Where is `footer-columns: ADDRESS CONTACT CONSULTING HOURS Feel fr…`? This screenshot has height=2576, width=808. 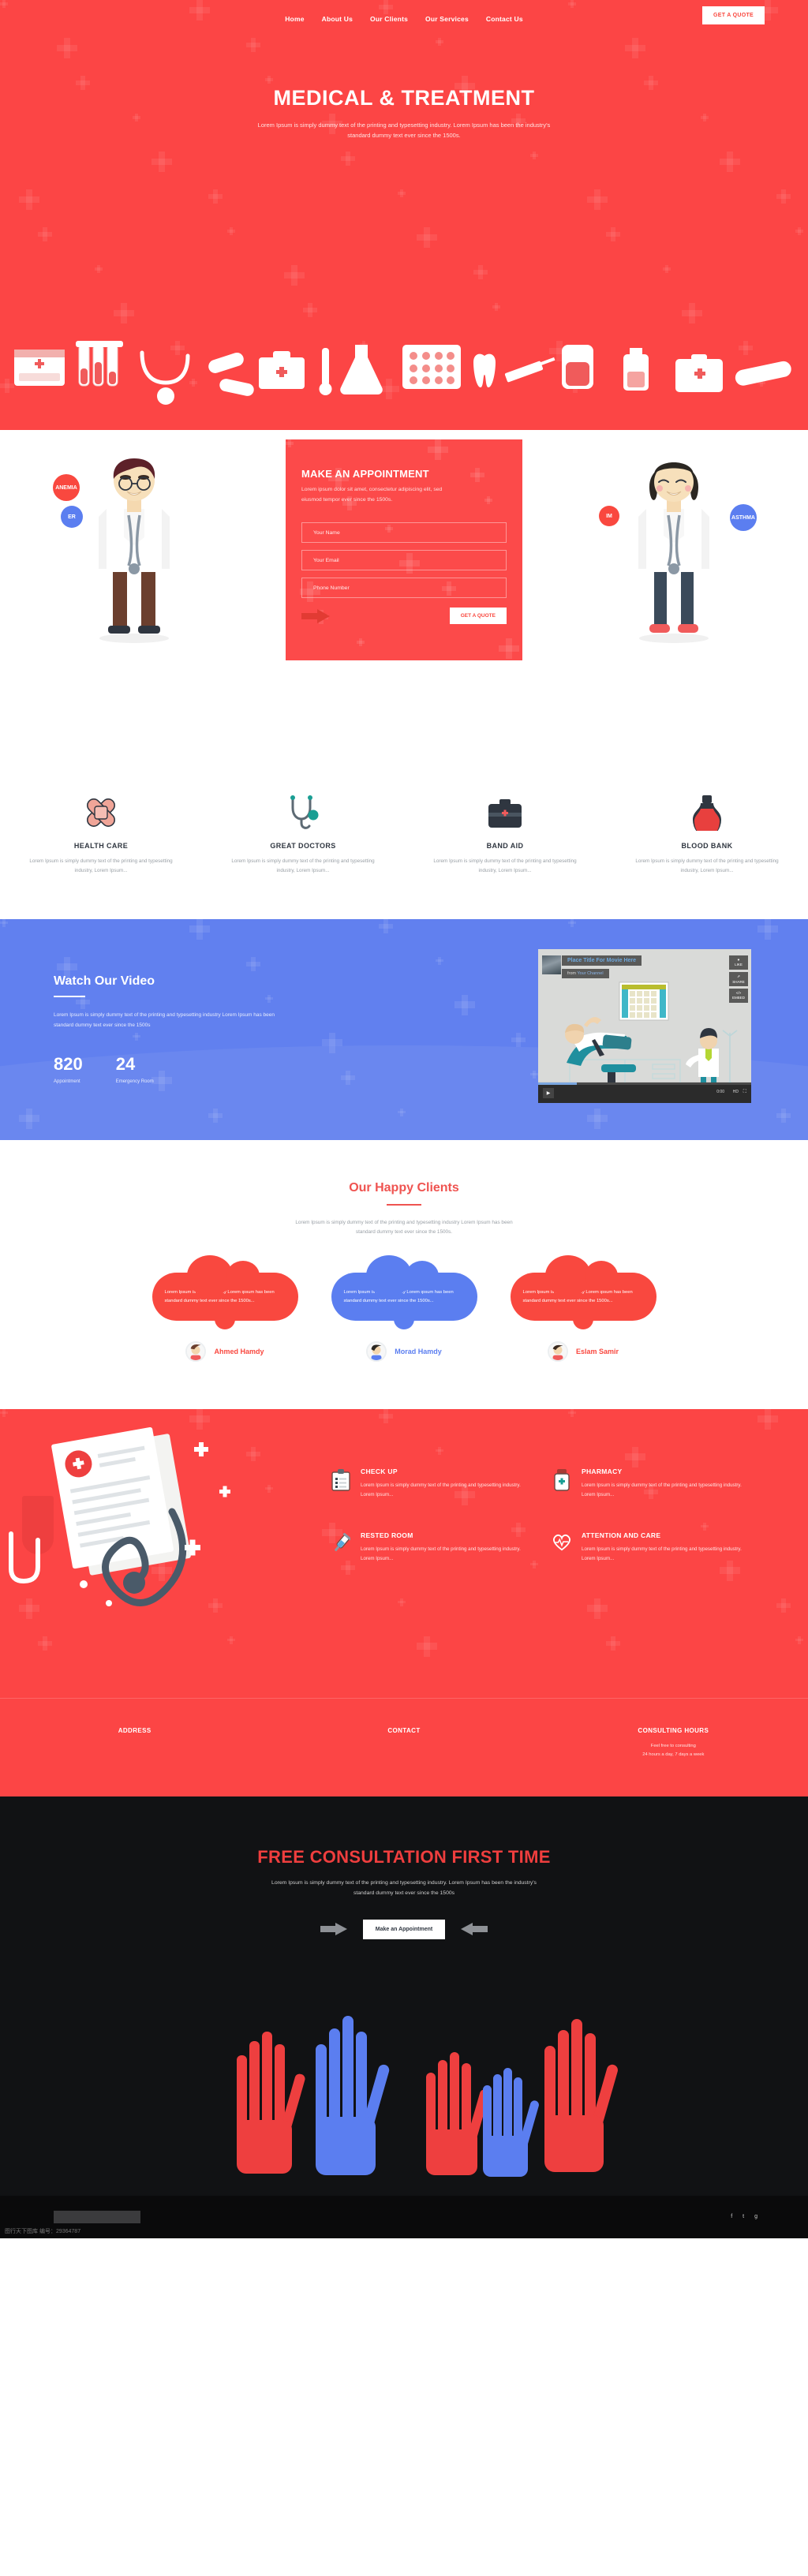 footer-columns: ADDRESS CONTACT CONSULTING HOURS Feel fr… is located at coordinates (404, 1743).